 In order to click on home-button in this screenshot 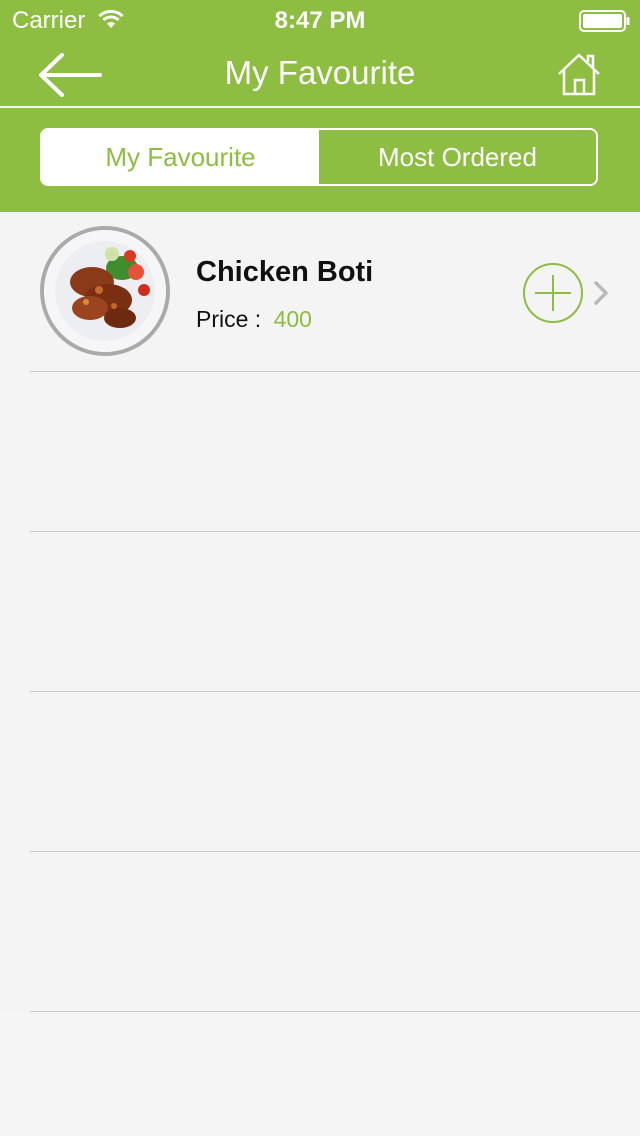, I will do `click(579, 75)`.